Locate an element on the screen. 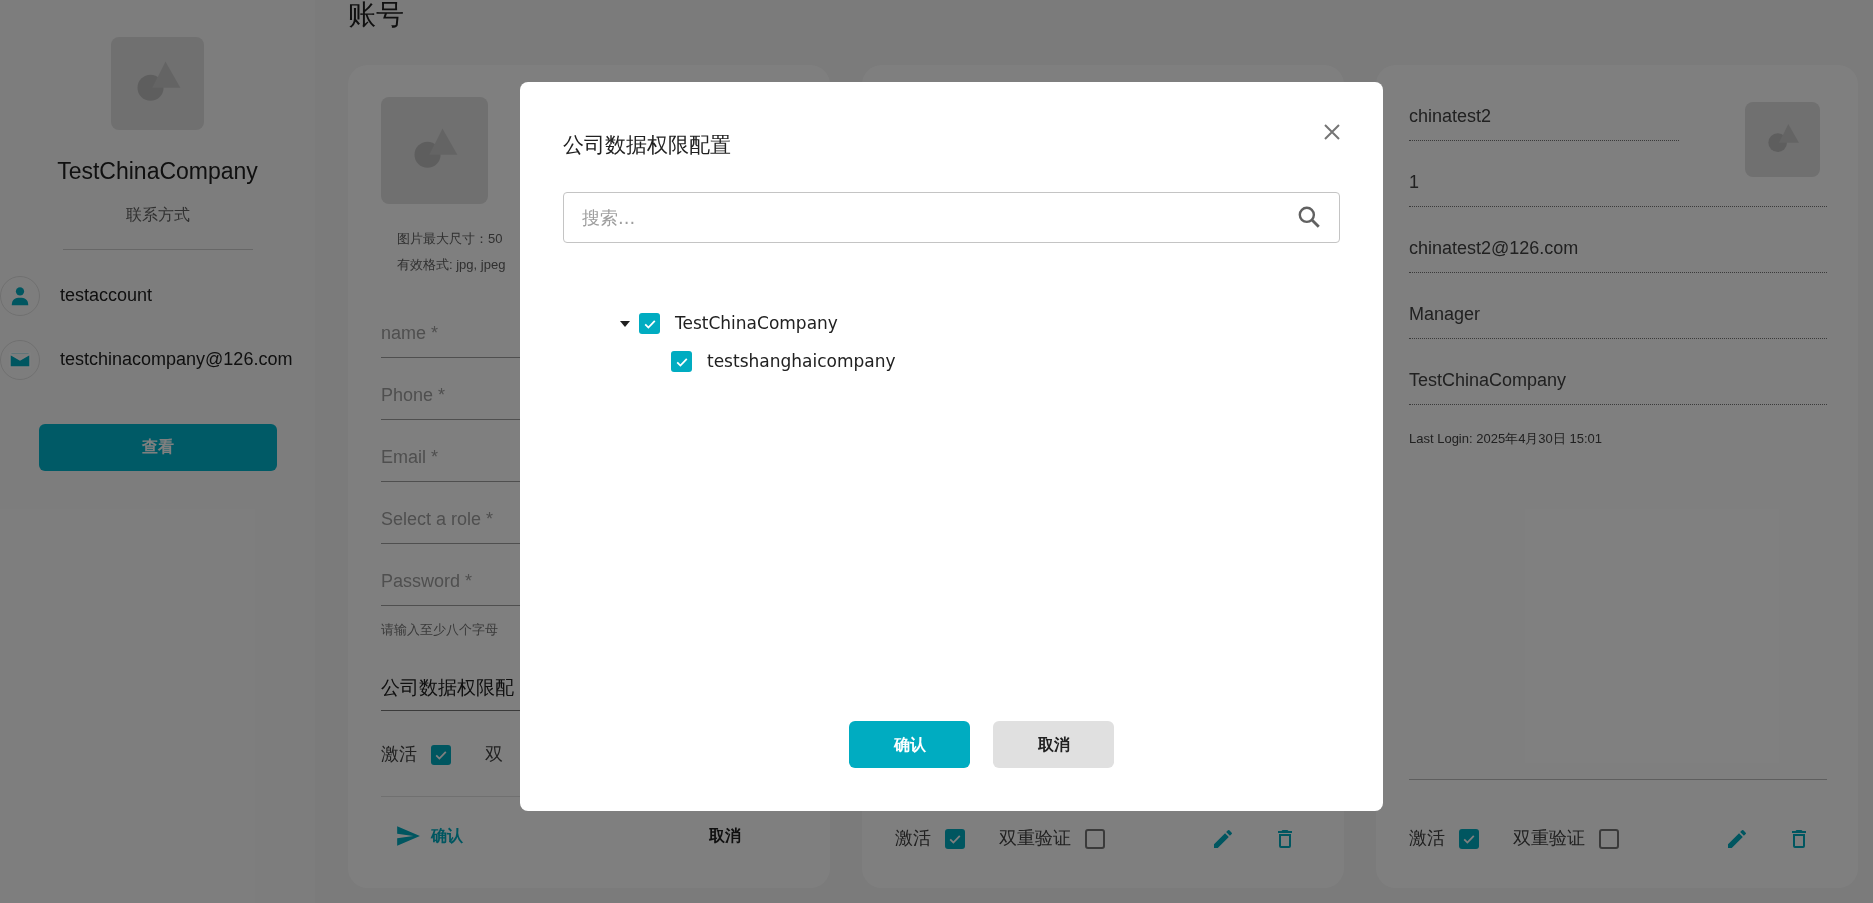  image-hint: 图片最大尺寸：50 is located at coordinates (450, 239).